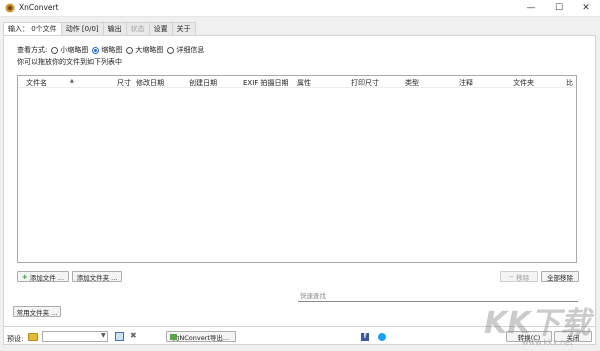 Image resolution: width=600 pixels, height=351 pixels. Describe the element at coordinates (119, 336) in the screenshot. I see `save-icon` at that location.